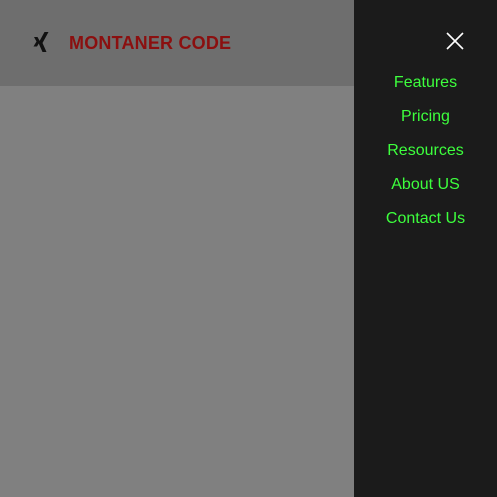 The image size is (497, 497). I want to click on xing-logo-icon, so click(41, 42).